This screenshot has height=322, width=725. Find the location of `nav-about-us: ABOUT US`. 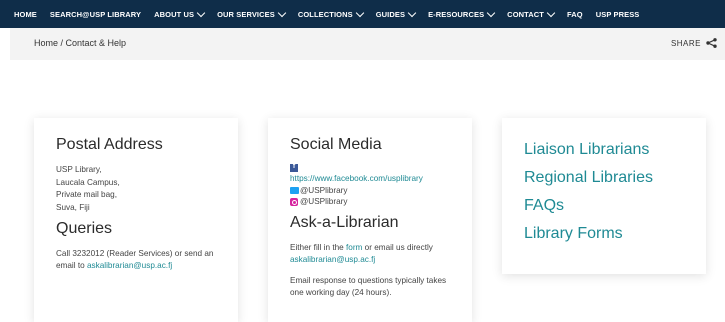

nav-about-us: ABOUT US is located at coordinates (180, 13).